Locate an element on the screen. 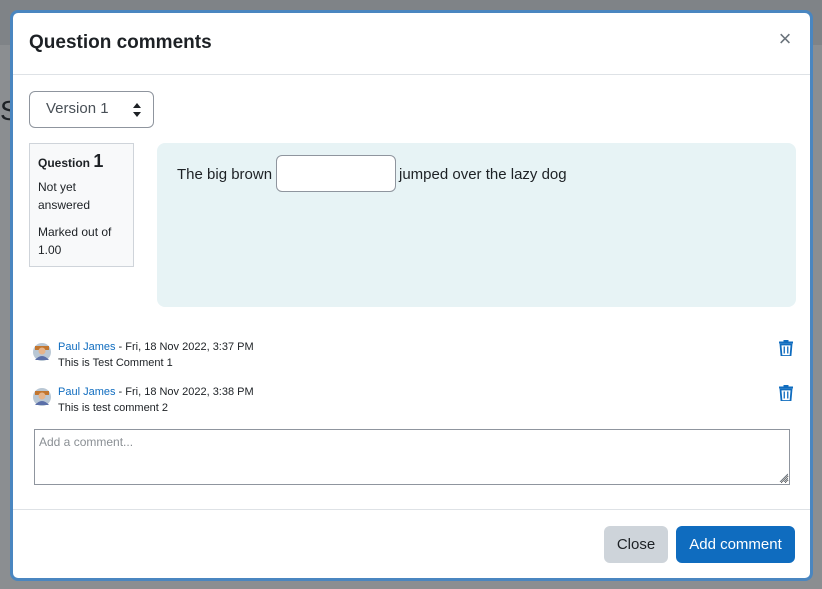  comment-date: - Fri, 18 Nov 2022, 3:38 PM is located at coordinates (184, 392).